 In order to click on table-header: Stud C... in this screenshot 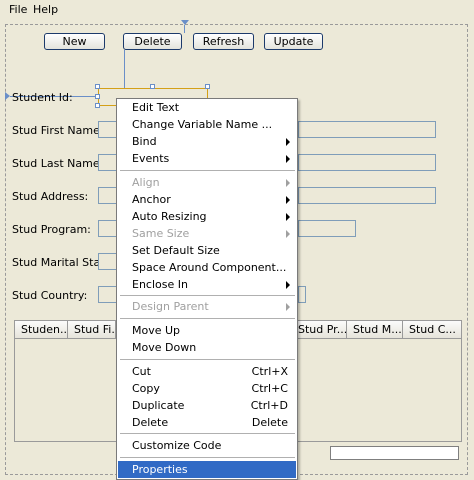, I will do `click(432, 330)`.